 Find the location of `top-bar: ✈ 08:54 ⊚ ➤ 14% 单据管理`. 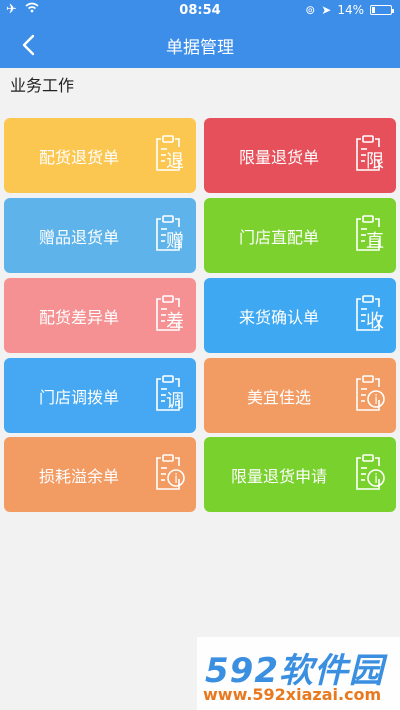

top-bar: ✈ 08:54 ⊚ ➤ 14% 单据管理 is located at coordinates (200, 34).